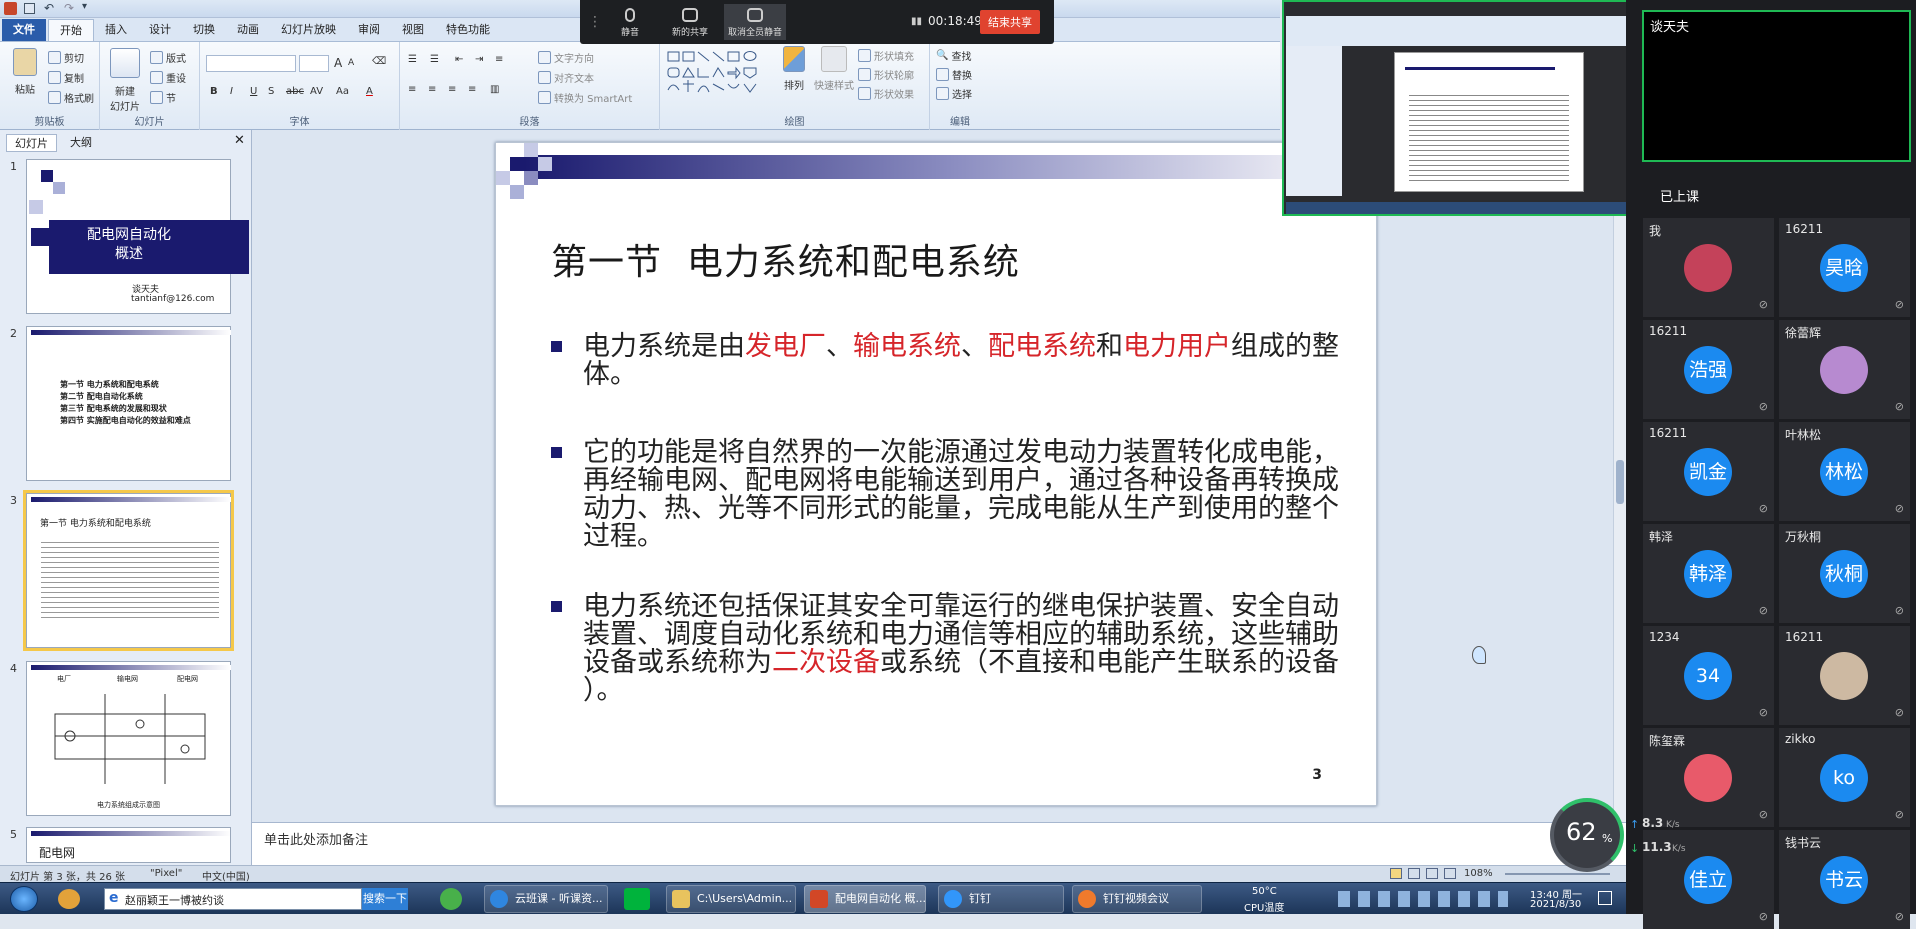 This screenshot has height=929, width=1916. I want to click on participant-tile: 韩泽 韩泽 ⊘, so click(1708, 573).